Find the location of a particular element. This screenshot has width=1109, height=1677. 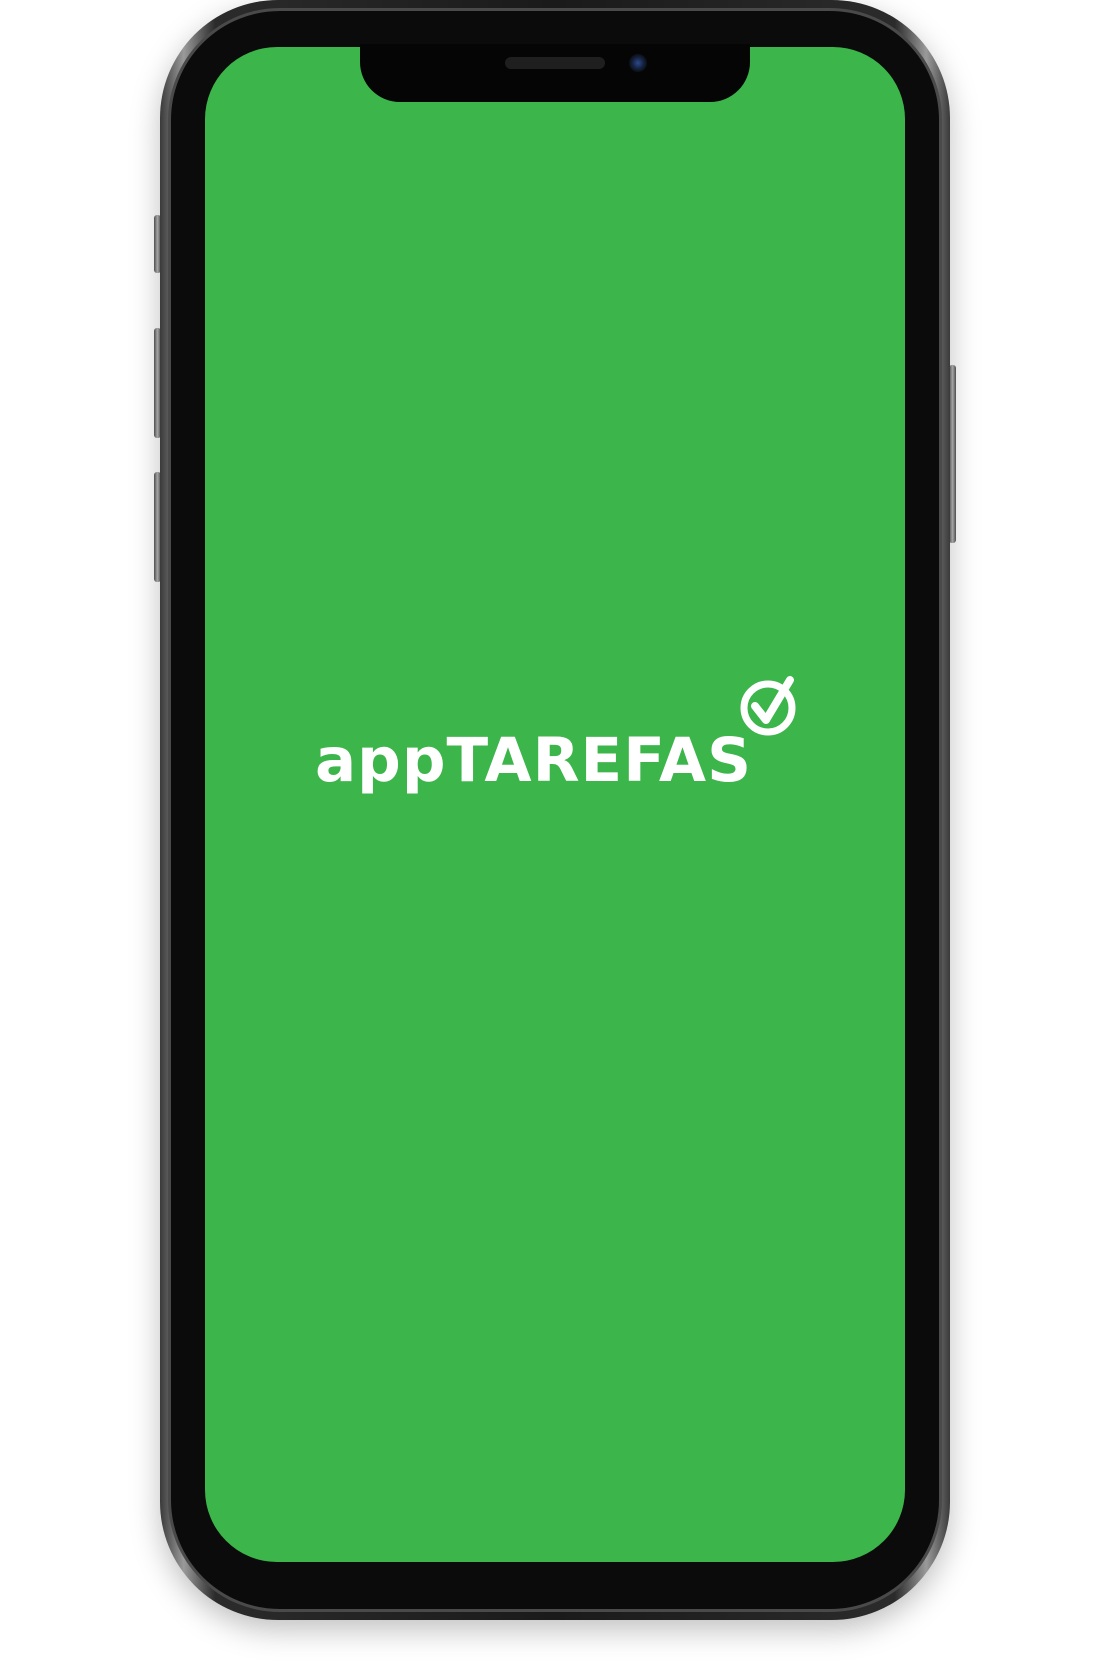

front-camera is located at coordinates (638, 63).